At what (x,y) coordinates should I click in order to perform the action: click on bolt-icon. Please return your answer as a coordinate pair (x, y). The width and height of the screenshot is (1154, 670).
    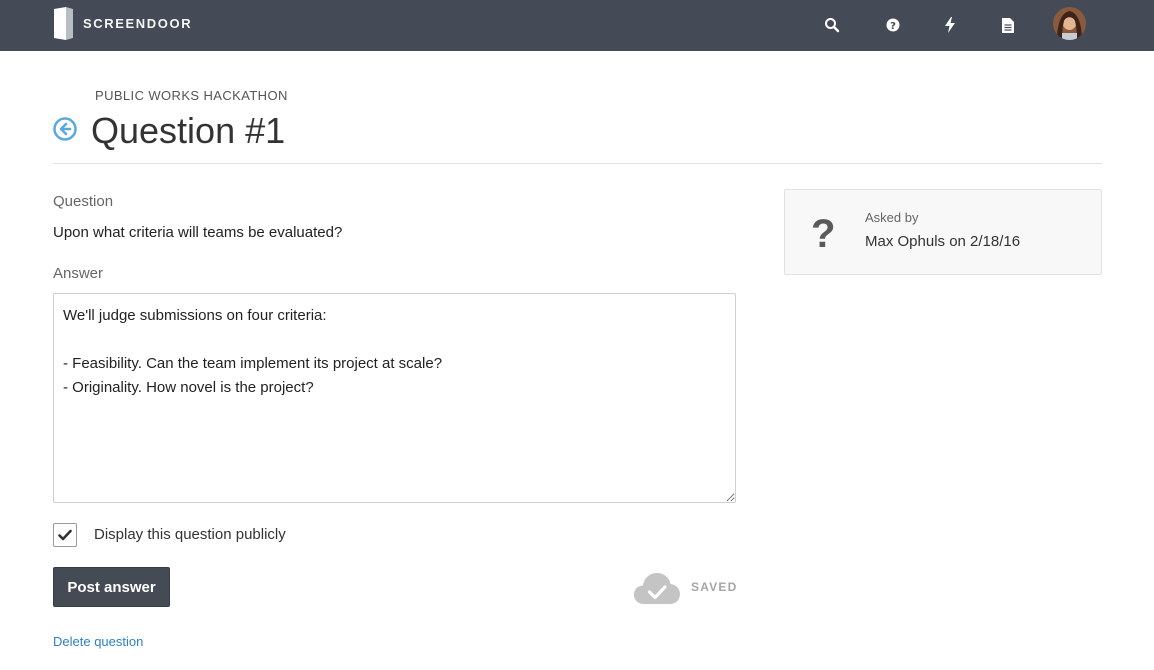
    Looking at the image, I should click on (950, 25).